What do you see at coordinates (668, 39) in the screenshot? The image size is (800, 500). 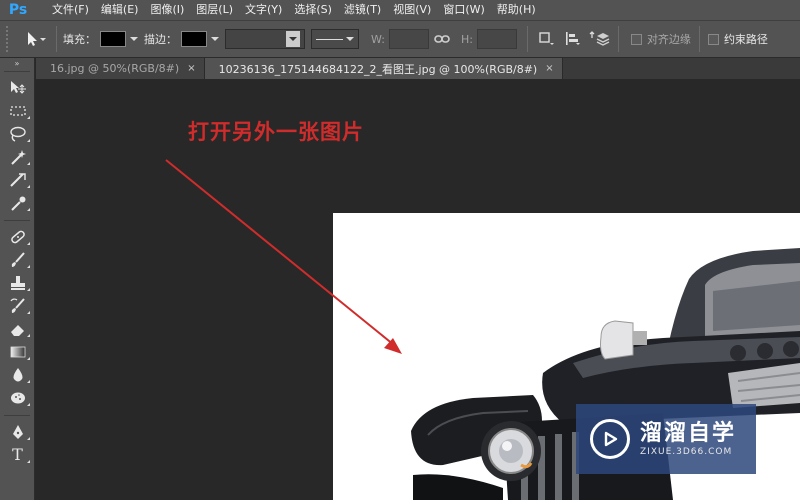 I see `align-edges-label: 对齐边缘` at bounding box center [668, 39].